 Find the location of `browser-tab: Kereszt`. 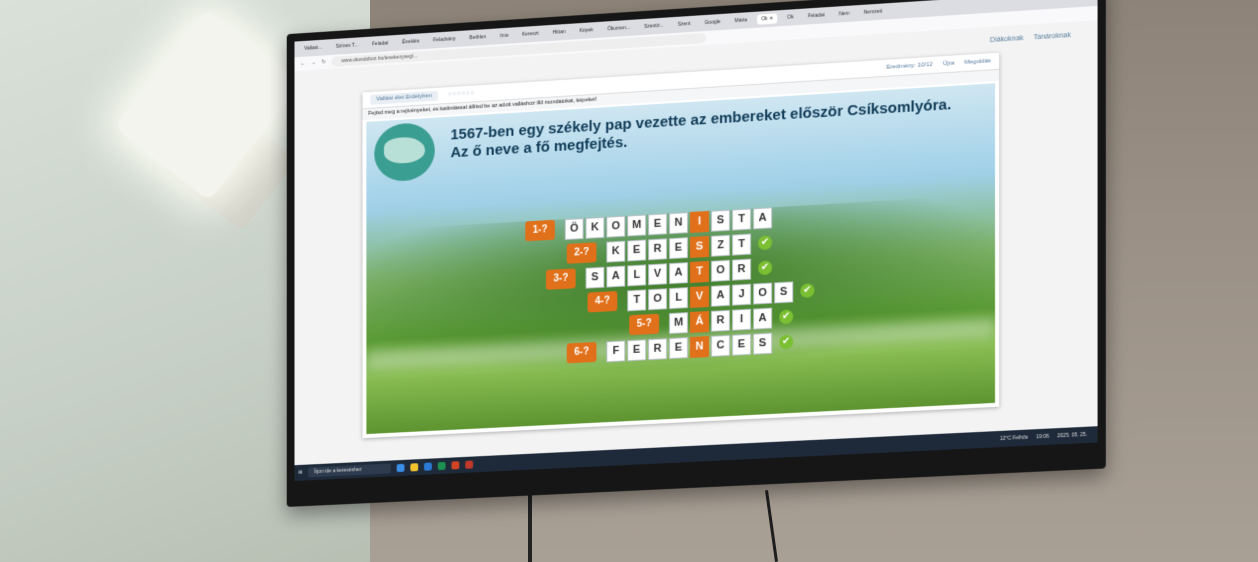

browser-tab: Kereszt is located at coordinates (530, 35).